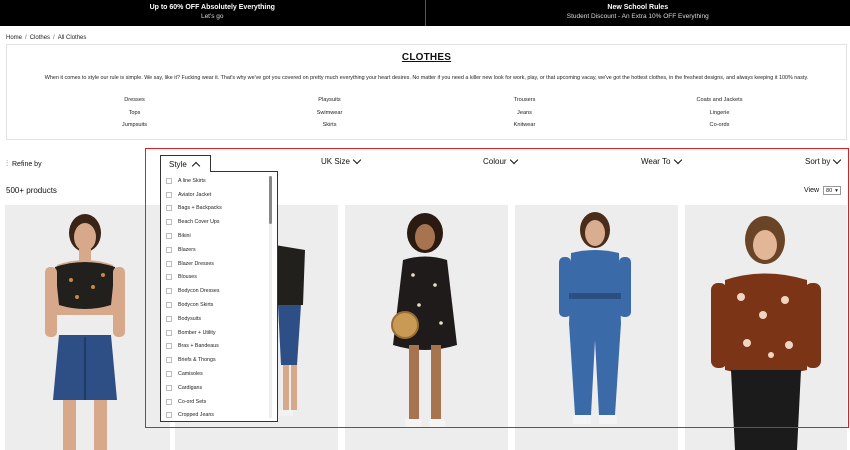  Describe the element at coordinates (219, 291) in the screenshot. I see `style-option: Bodycon Dresses` at that location.